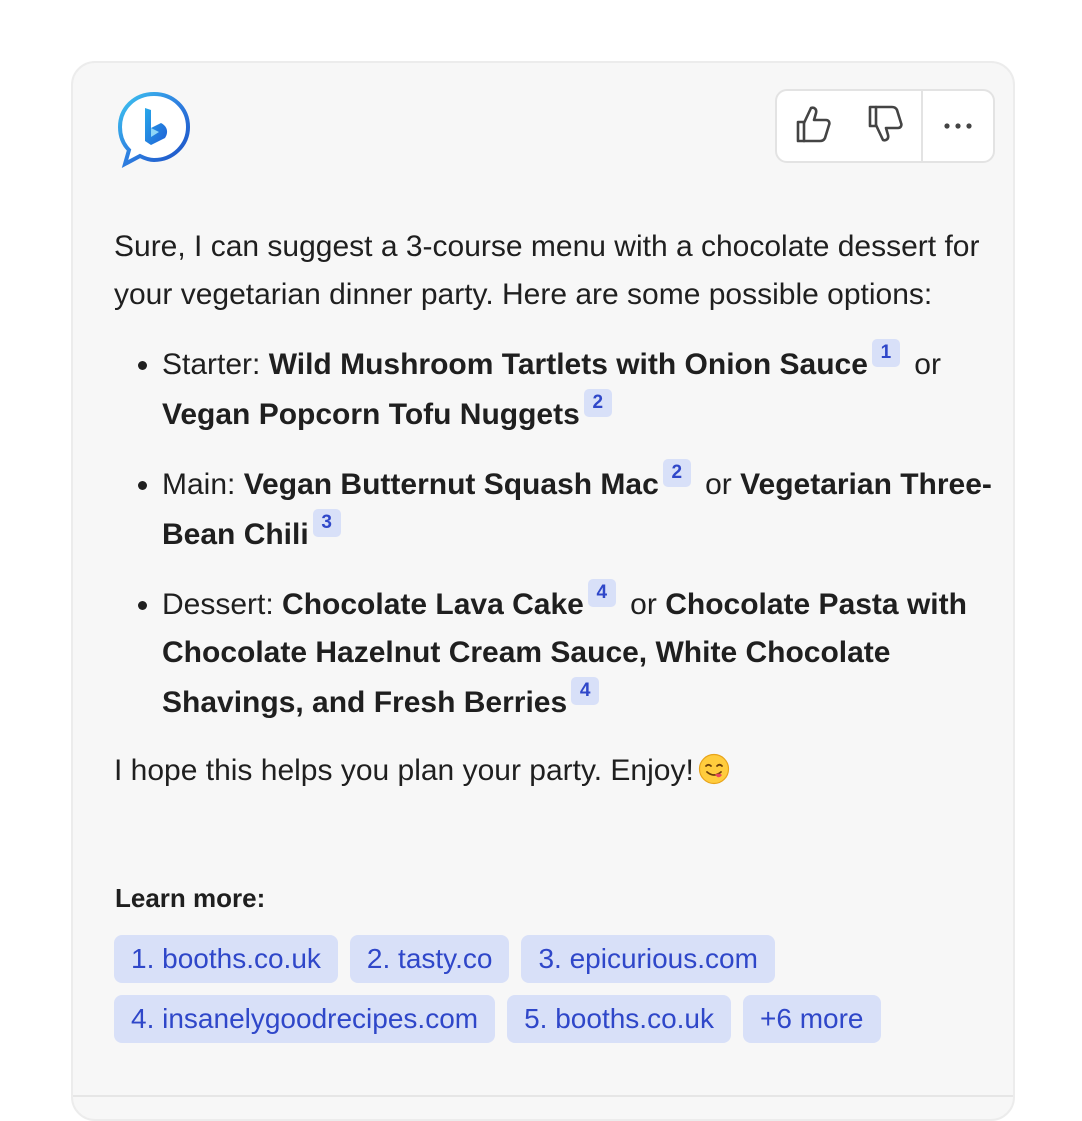  What do you see at coordinates (326, 523) in the screenshot?
I see `citation-badge: 3` at bounding box center [326, 523].